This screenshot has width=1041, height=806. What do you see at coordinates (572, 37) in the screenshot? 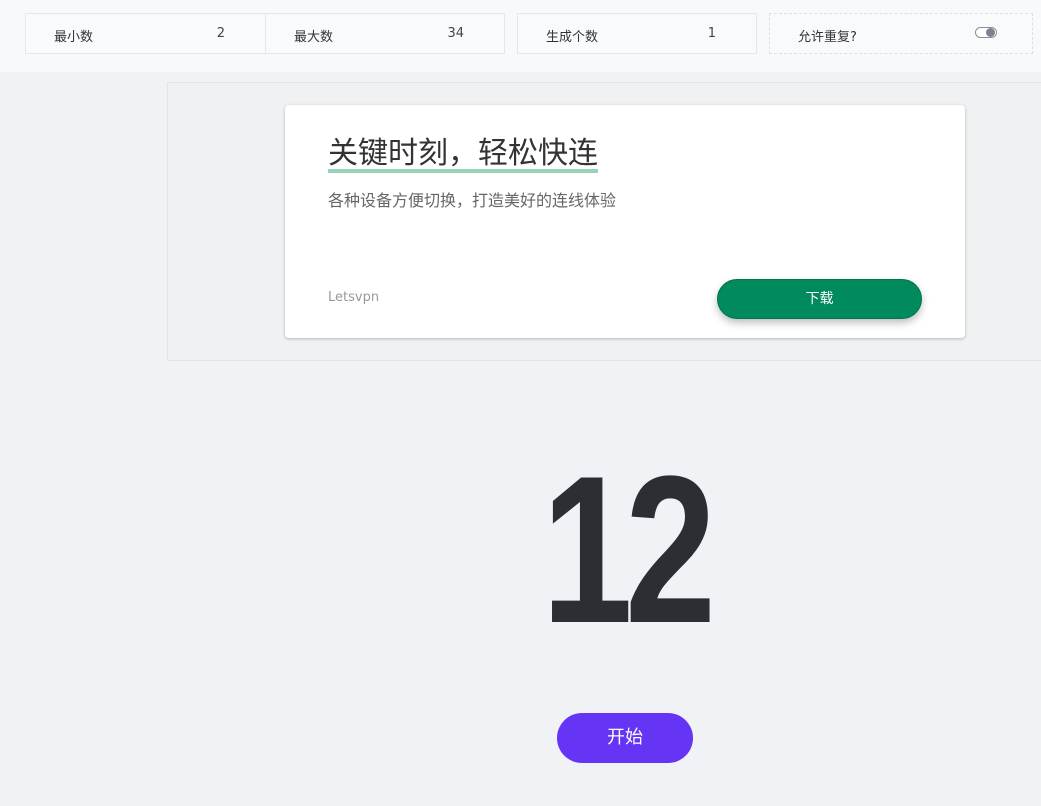
I see `generate-count-label: 生成个数` at bounding box center [572, 37].